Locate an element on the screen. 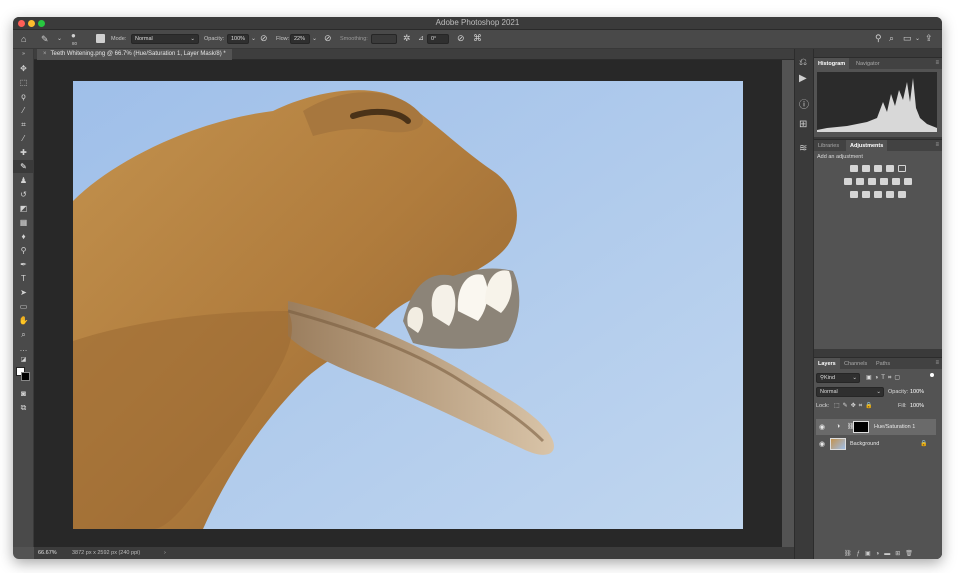 This screenshot has width=960, height=573. collapse-icon: » is located at coordinates (23, 54).